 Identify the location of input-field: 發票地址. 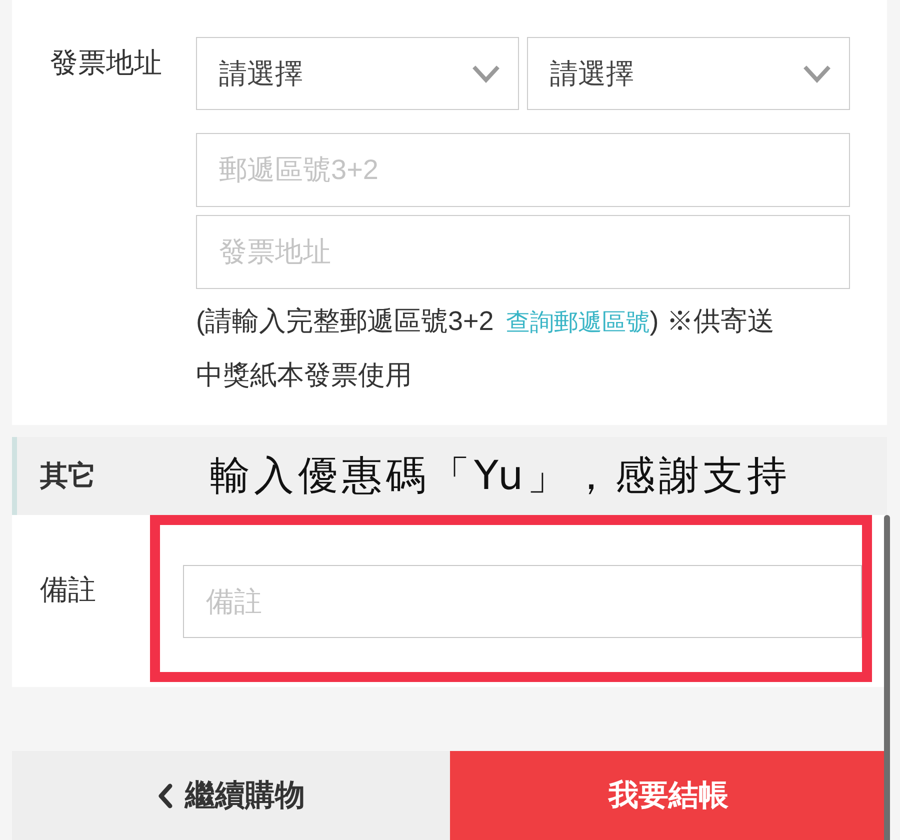
(523, 252).